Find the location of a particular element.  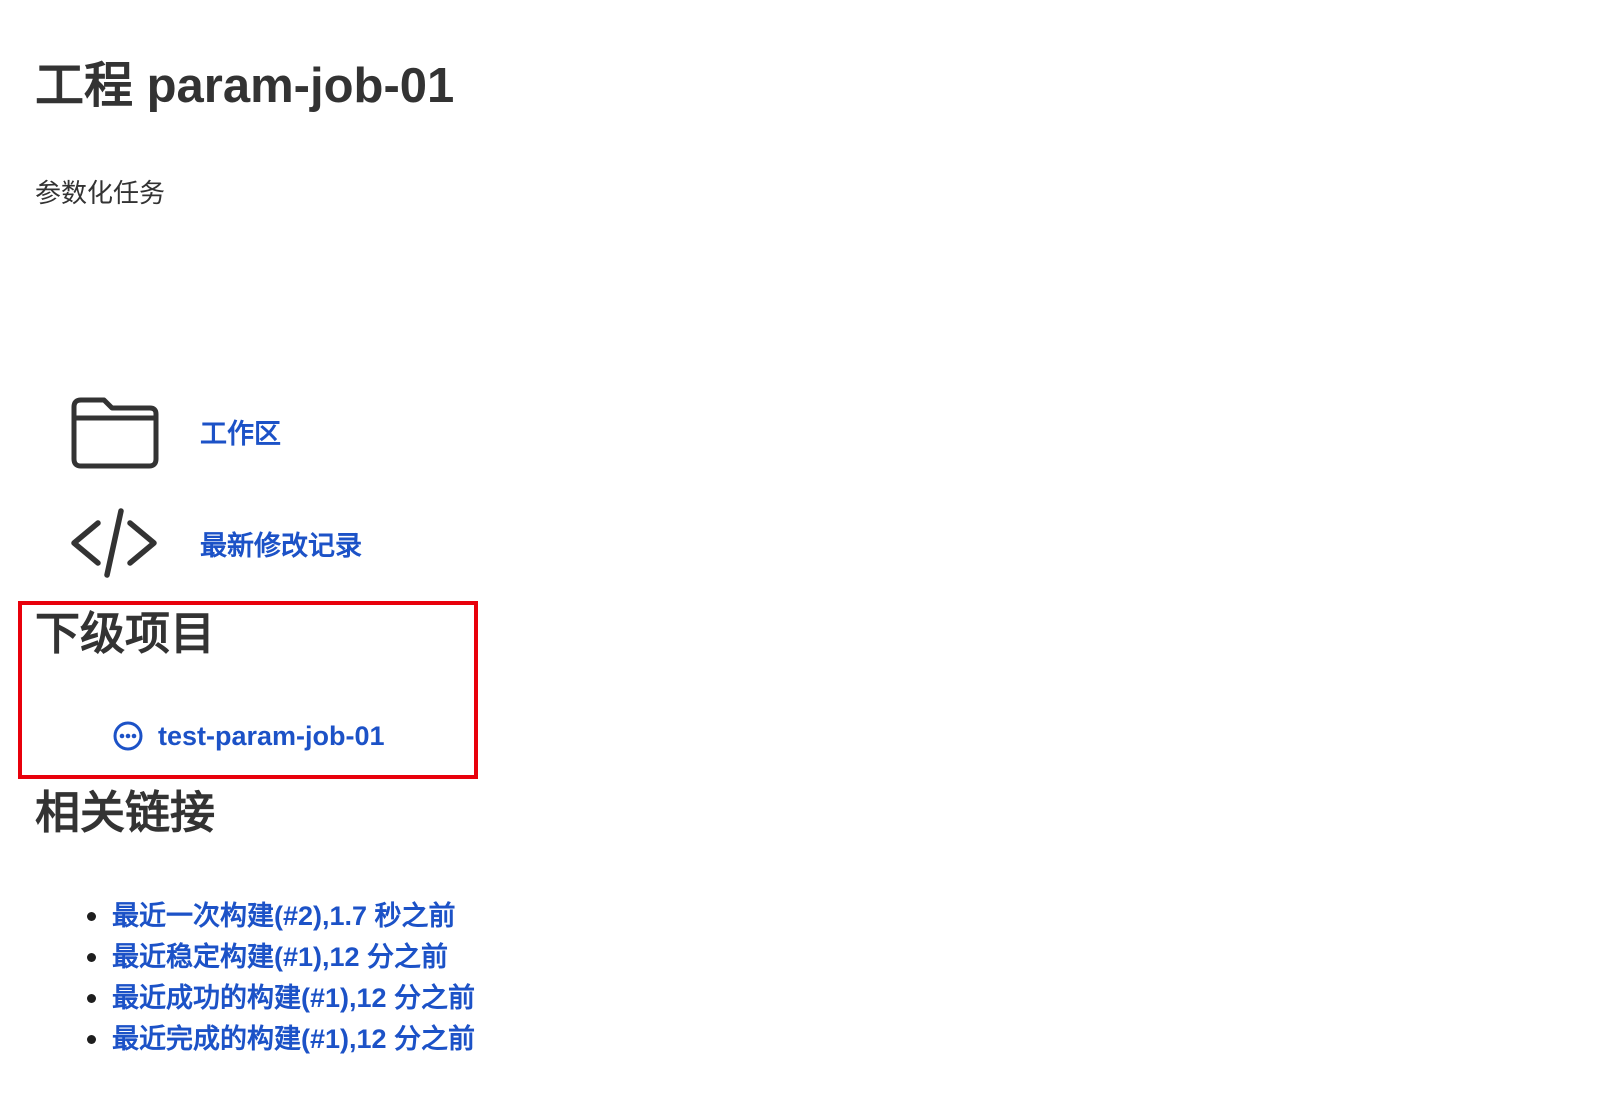

list-item: 最近完成的构建(#1),12 分之前 is located at coordinates (237, 1039).